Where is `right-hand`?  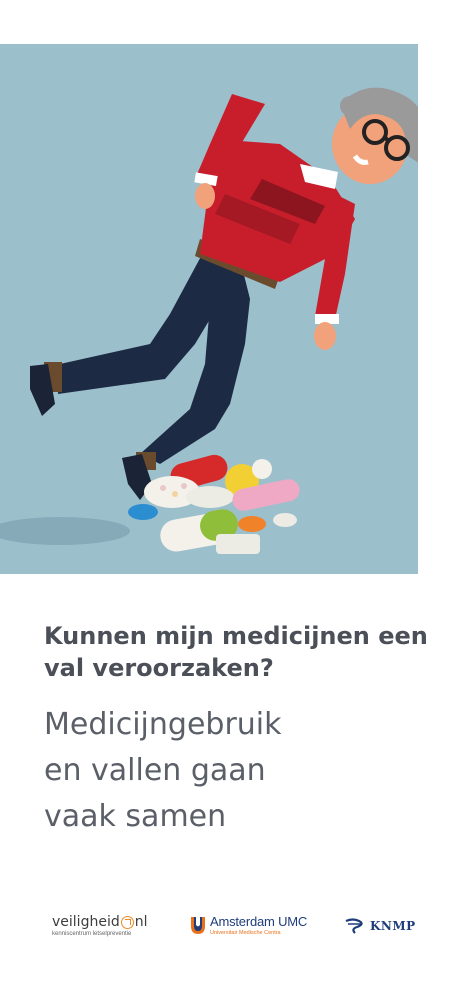
right-hand is located at coordinates (325, 336).